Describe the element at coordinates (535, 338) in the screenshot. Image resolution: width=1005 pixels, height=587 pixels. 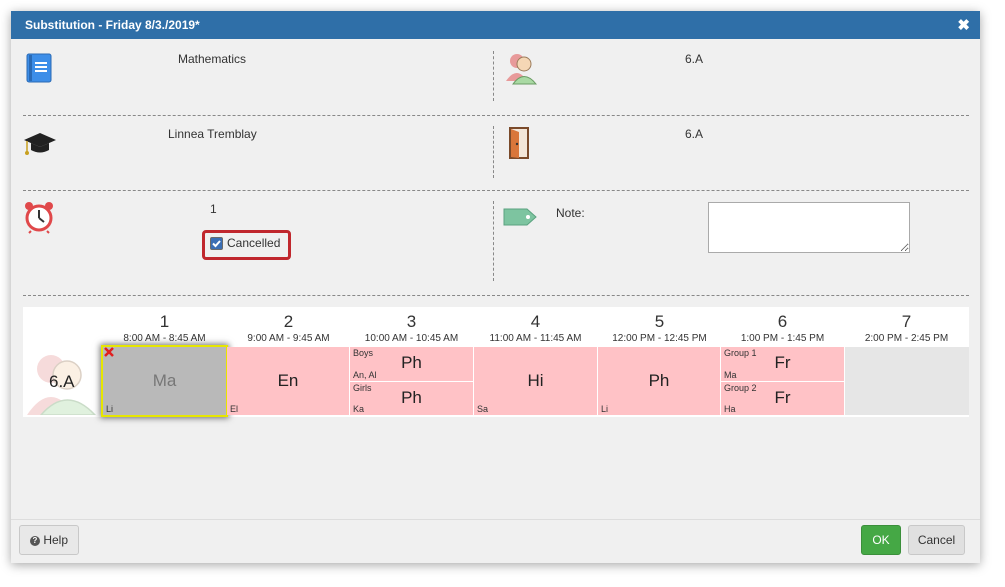
I see `period-time: 11:00 AM - 11:45 AM` at that location.